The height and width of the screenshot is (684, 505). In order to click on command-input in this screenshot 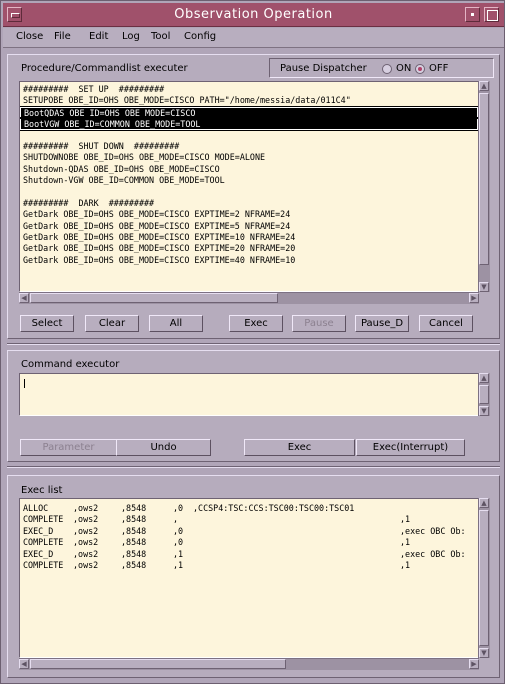, I will do `click(249, 394)`.